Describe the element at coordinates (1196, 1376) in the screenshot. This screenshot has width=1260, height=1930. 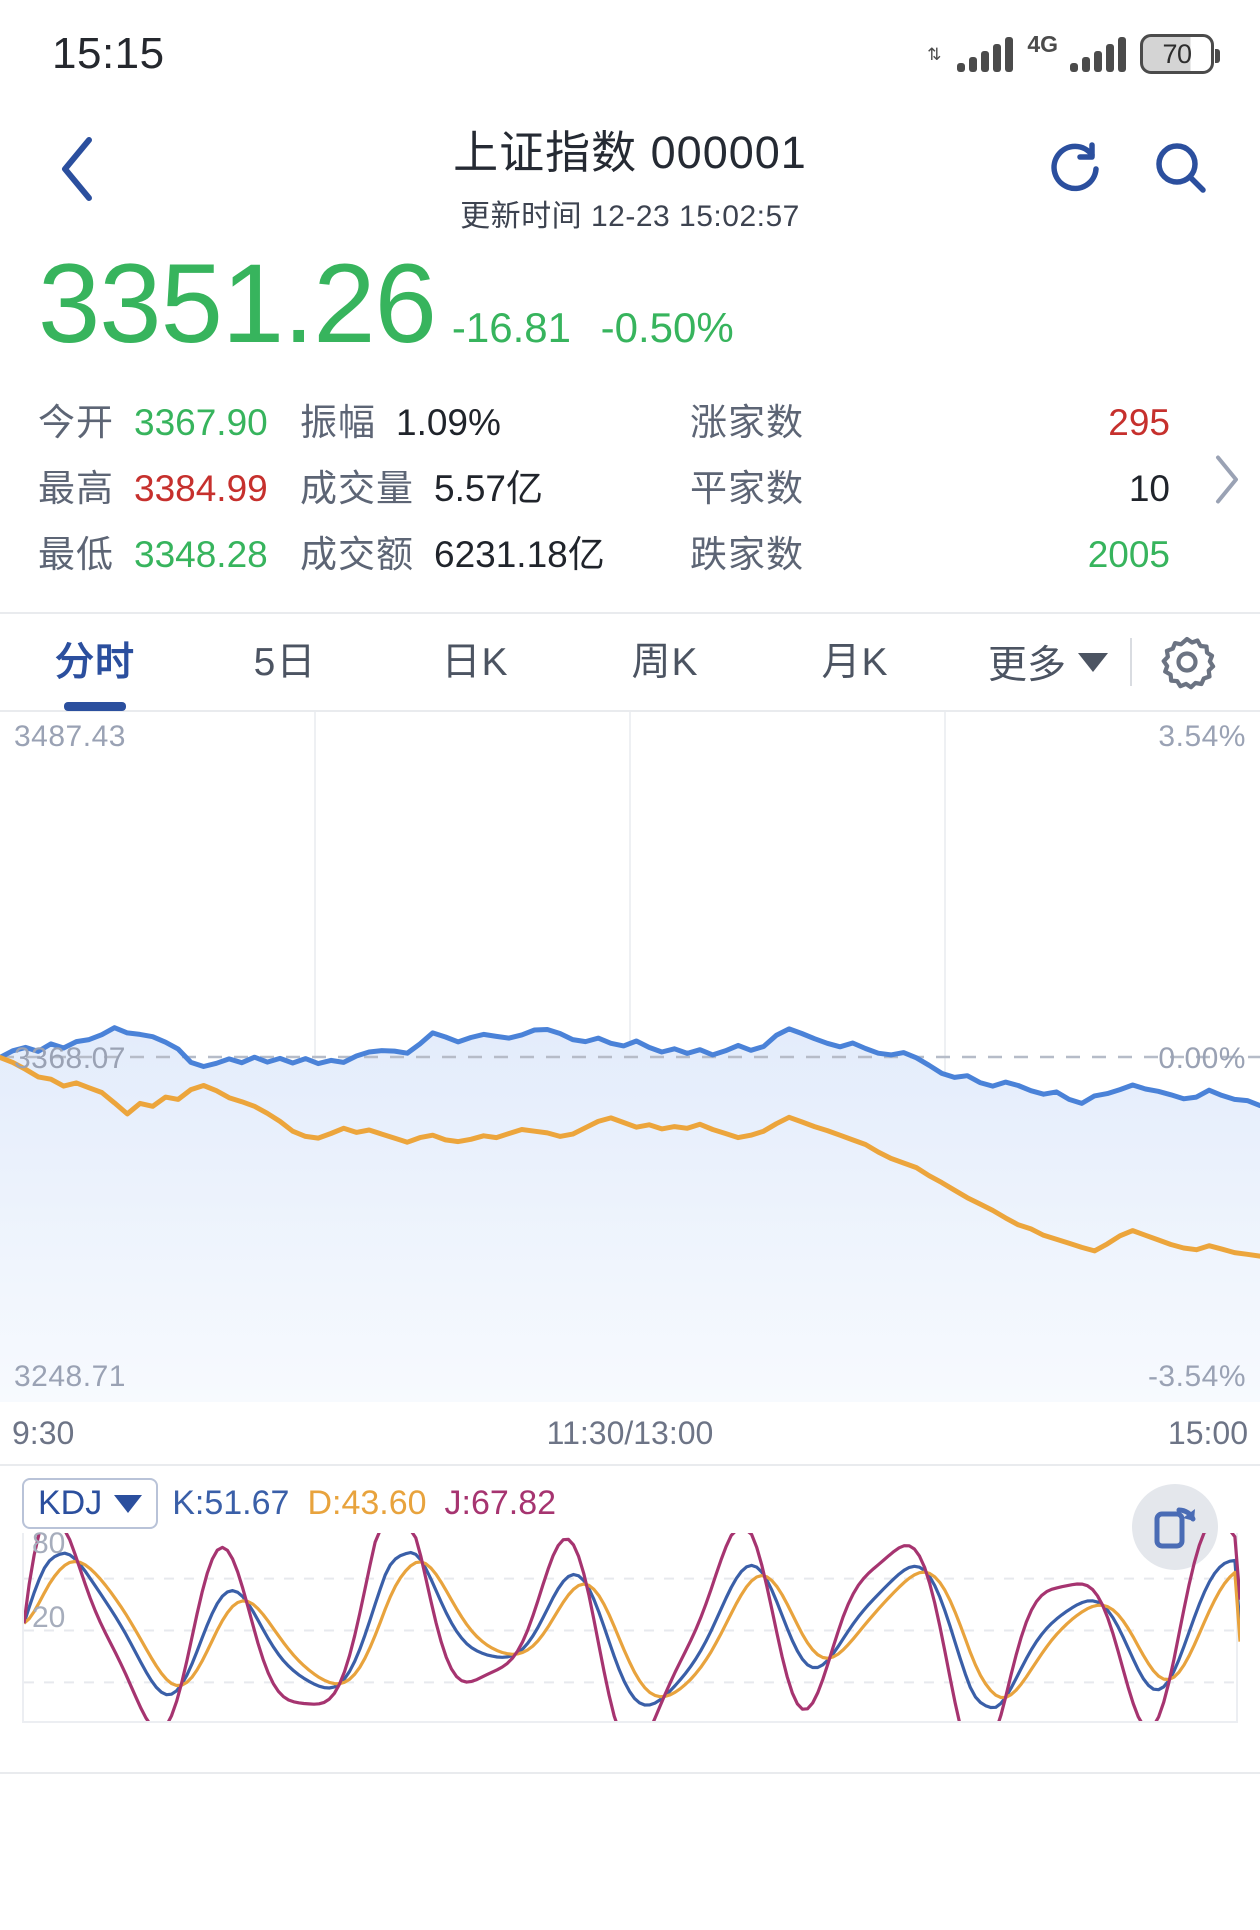
I see `chart-axis-bottom-percent: -3.54%` at that location.